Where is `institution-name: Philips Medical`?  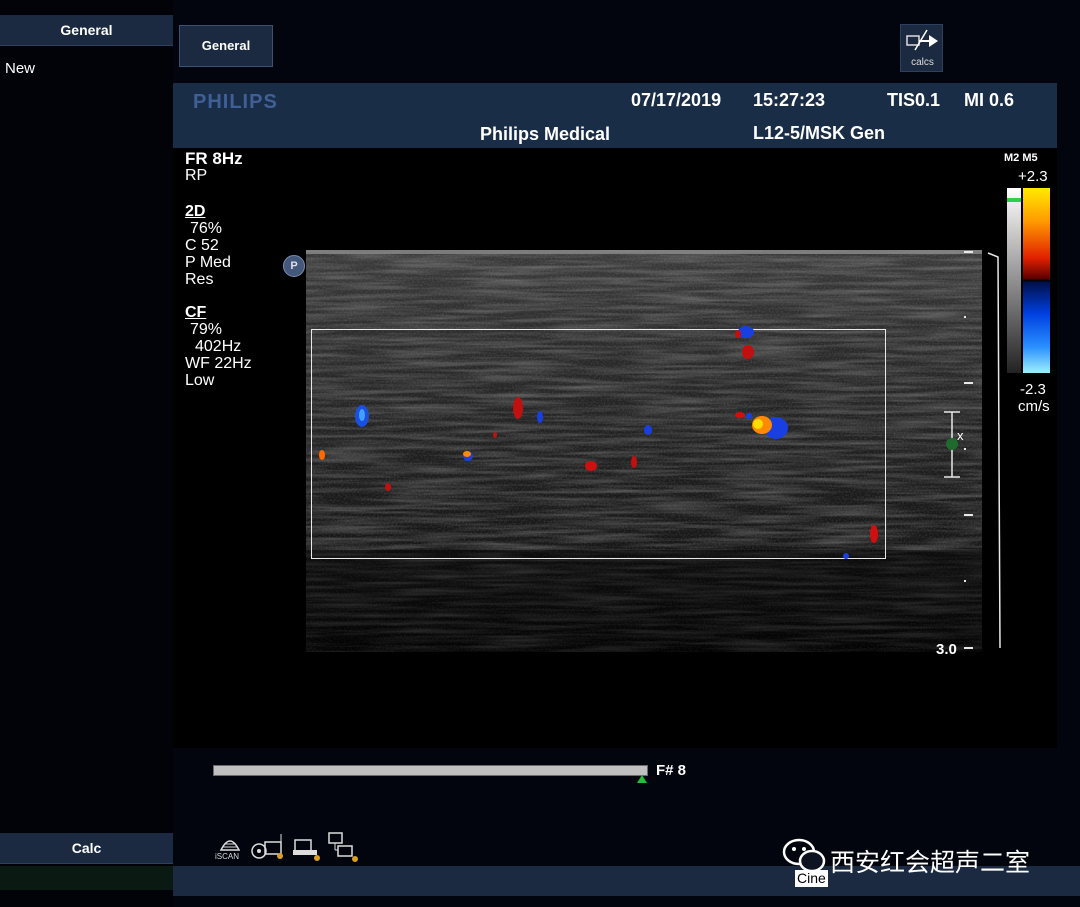 institution-name: Philips Medical is located at coordinates (545, 134).